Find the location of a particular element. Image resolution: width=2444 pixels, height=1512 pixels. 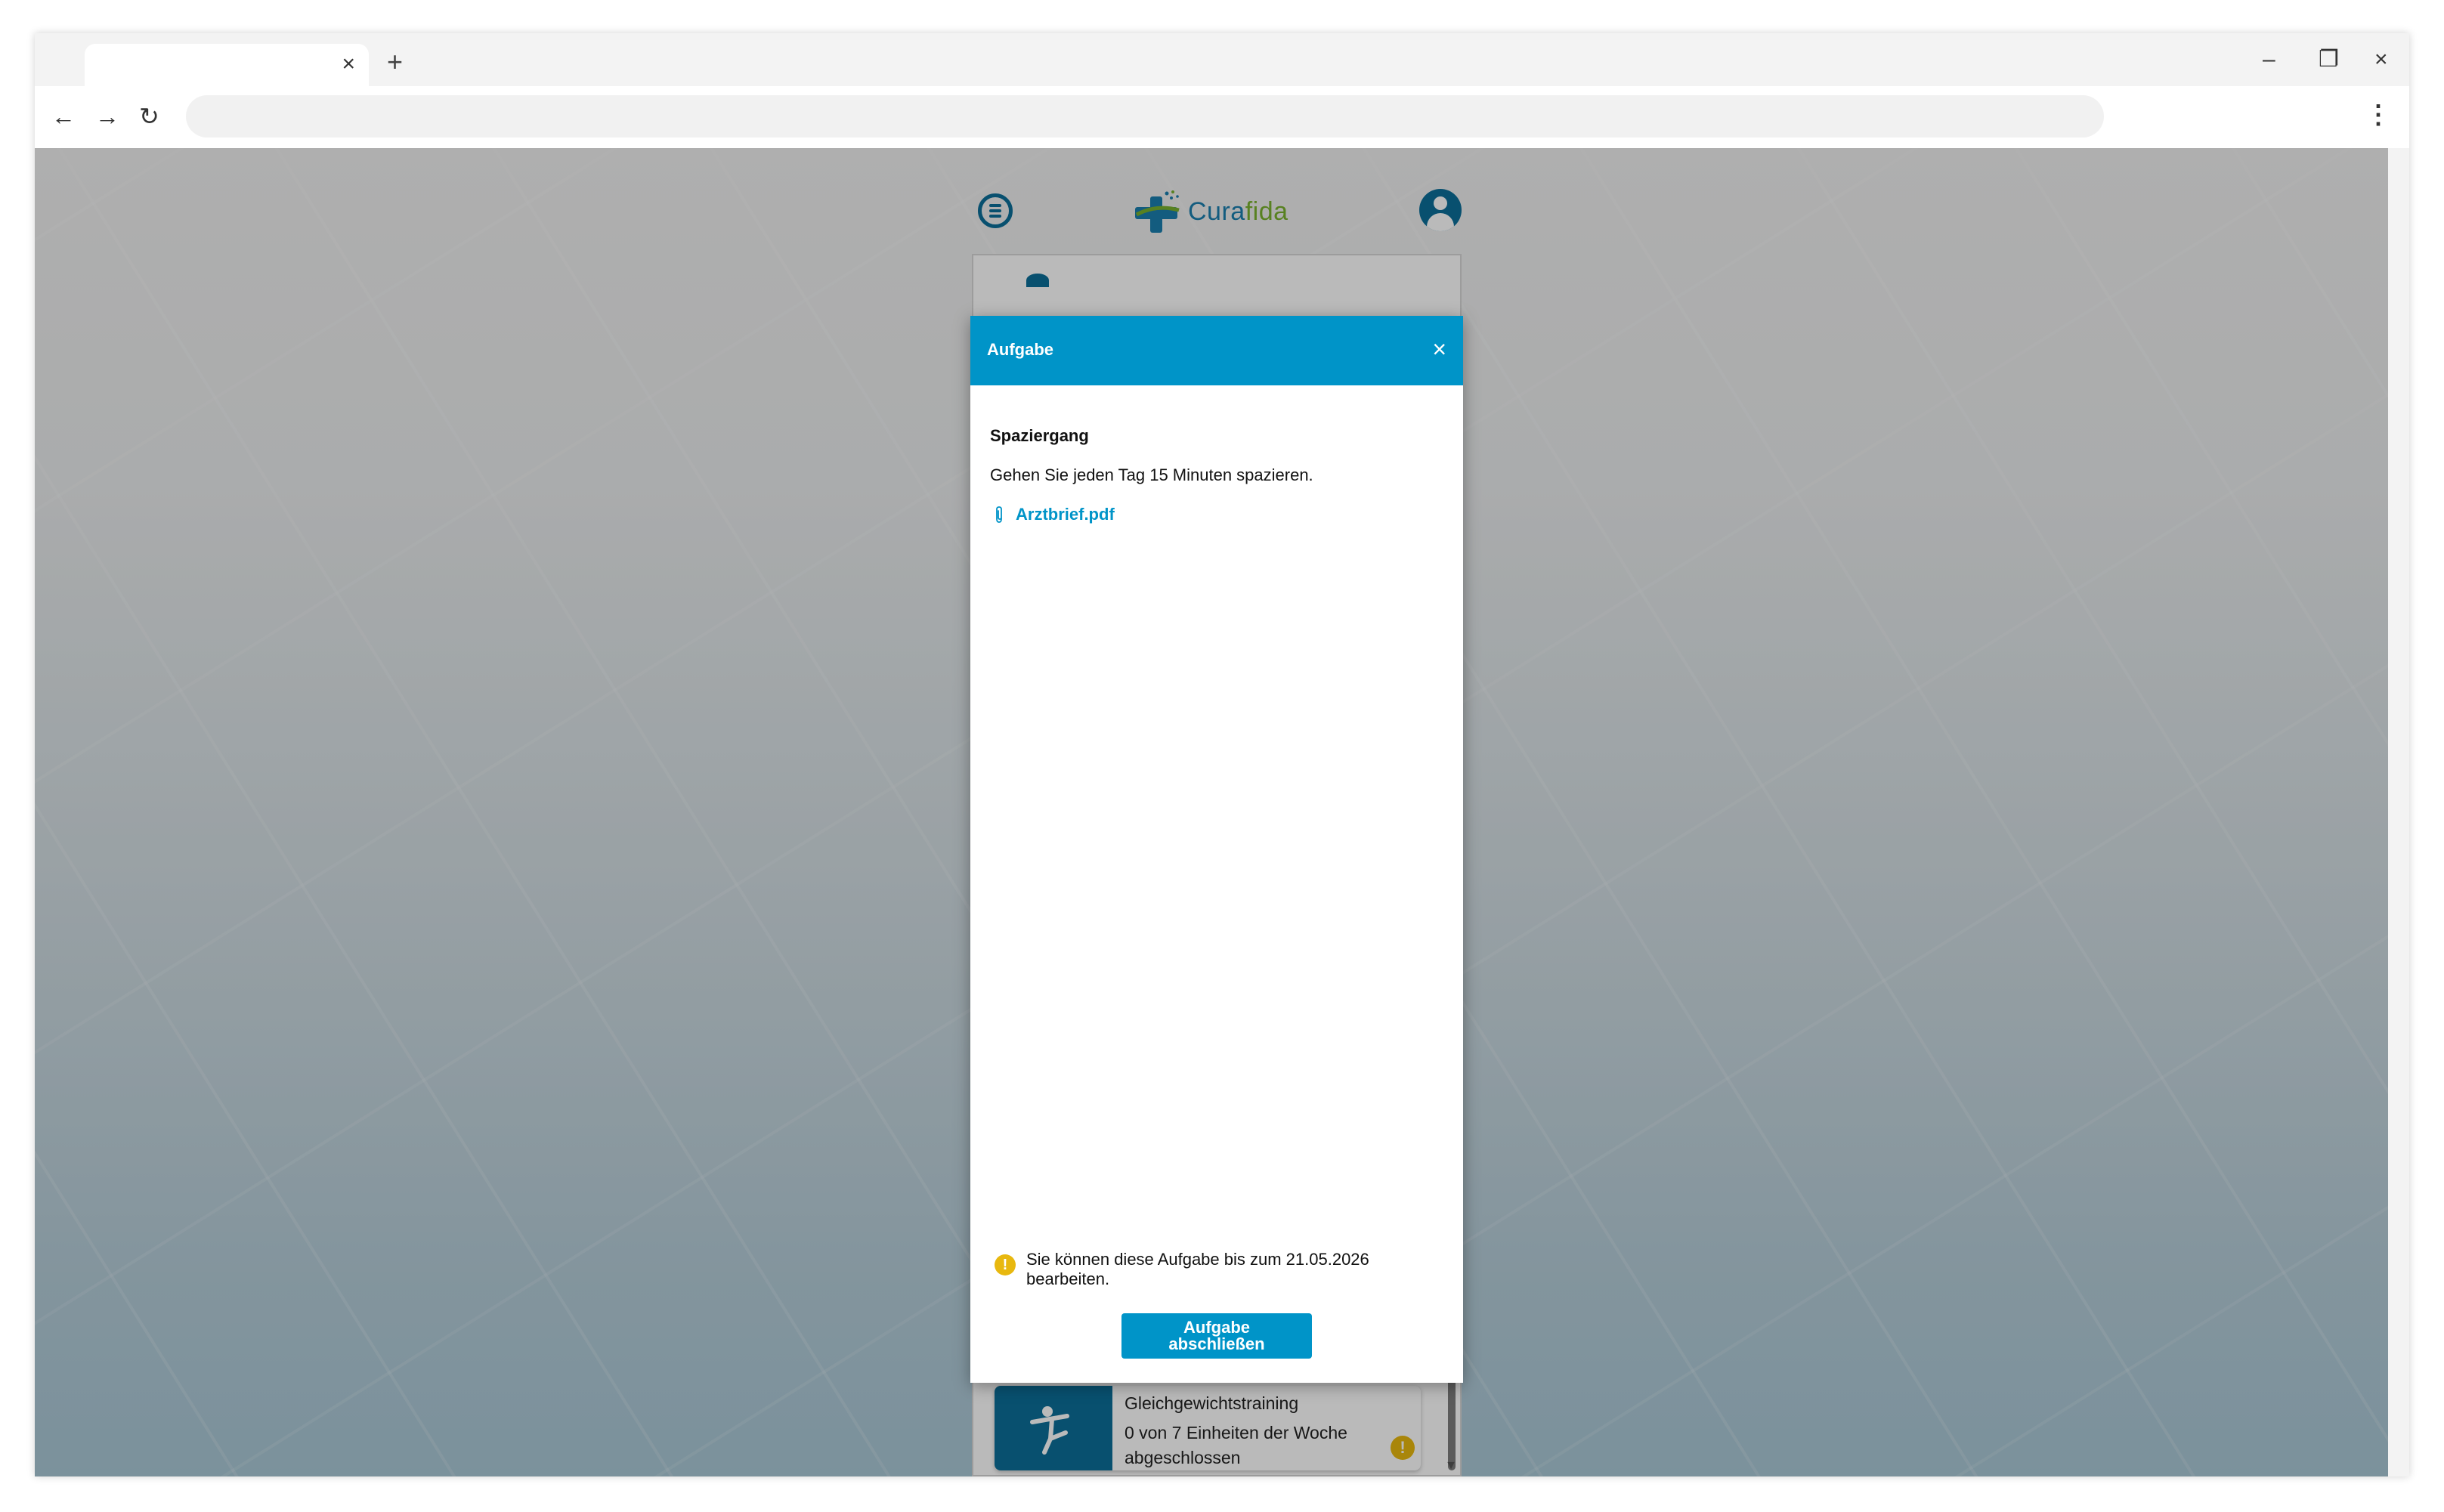

minimize-icon: – is located at coordinates (2269, 60).